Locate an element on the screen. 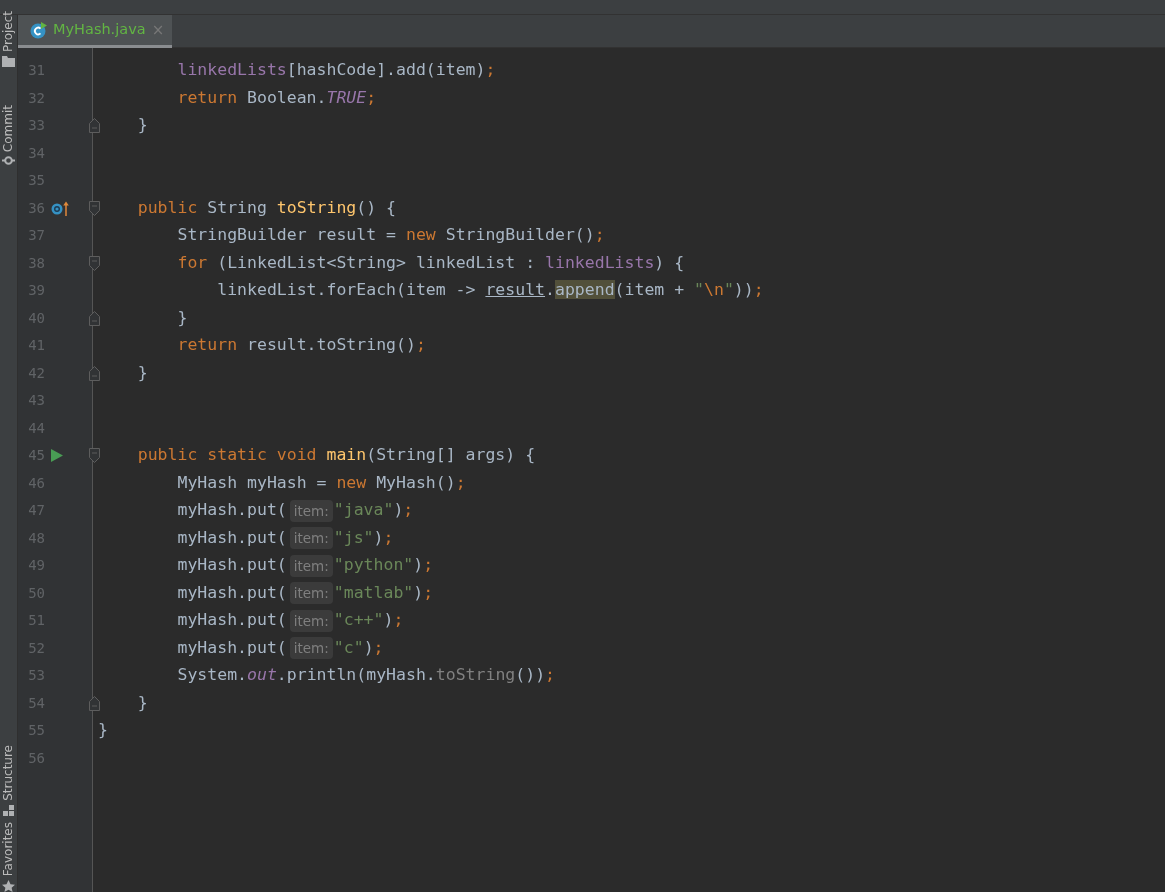 The height and width of the screenshot is (892, 1165). code-text: "java"); is located at coordinates (373, 510).